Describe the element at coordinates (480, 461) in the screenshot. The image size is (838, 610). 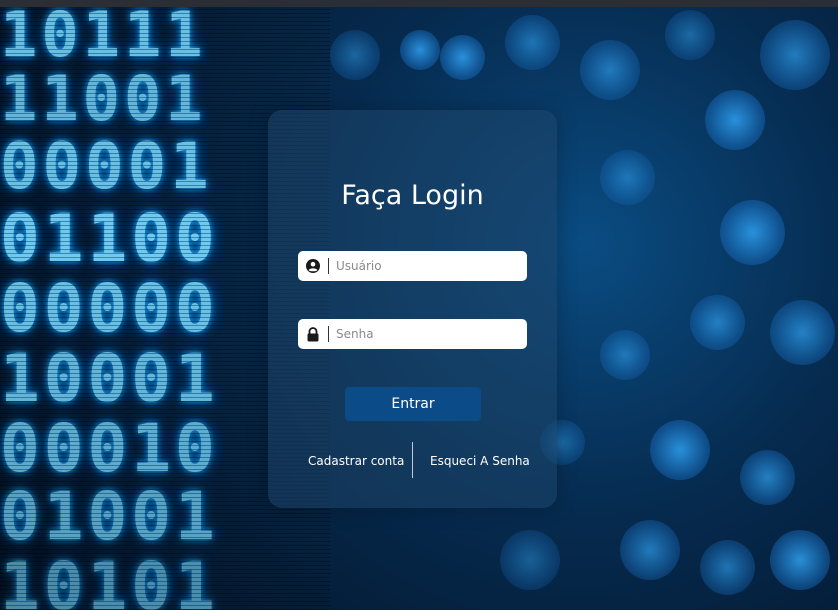
I see `forgot-password-link: Esqueci A Senha` at that location.